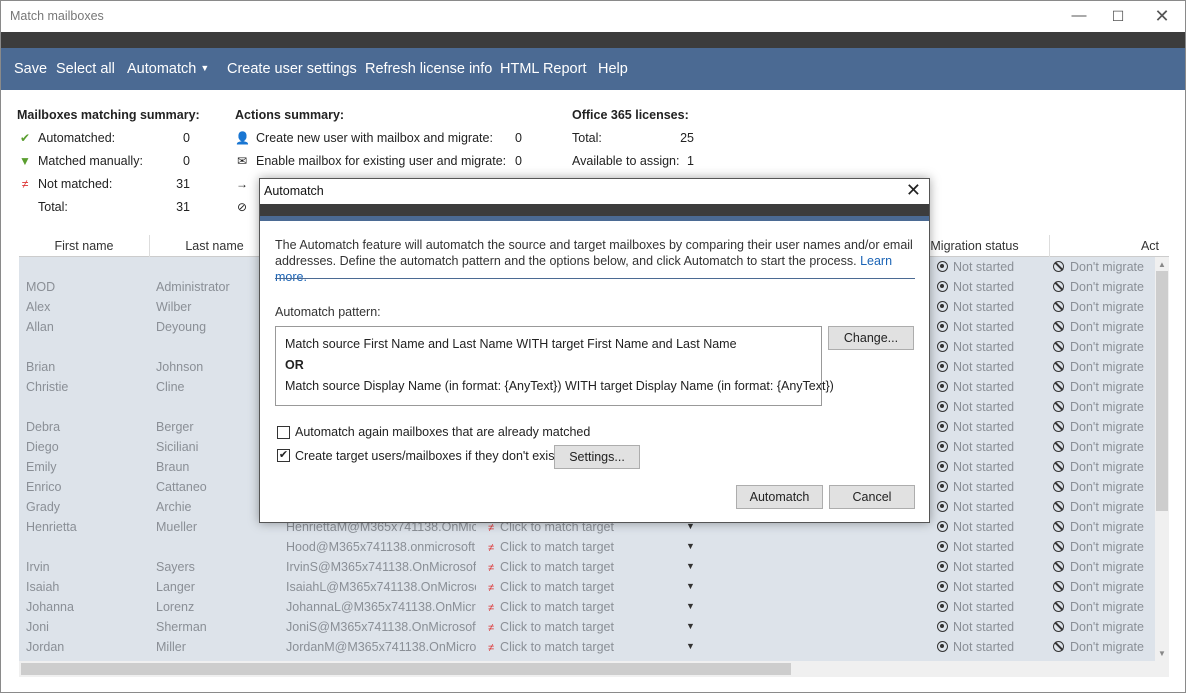 The width and height of the screenshot is (1186, 693). Describe the element at coordinates (690, 161) in the screenshot. I see `licenses-available-value: 1` at that location.